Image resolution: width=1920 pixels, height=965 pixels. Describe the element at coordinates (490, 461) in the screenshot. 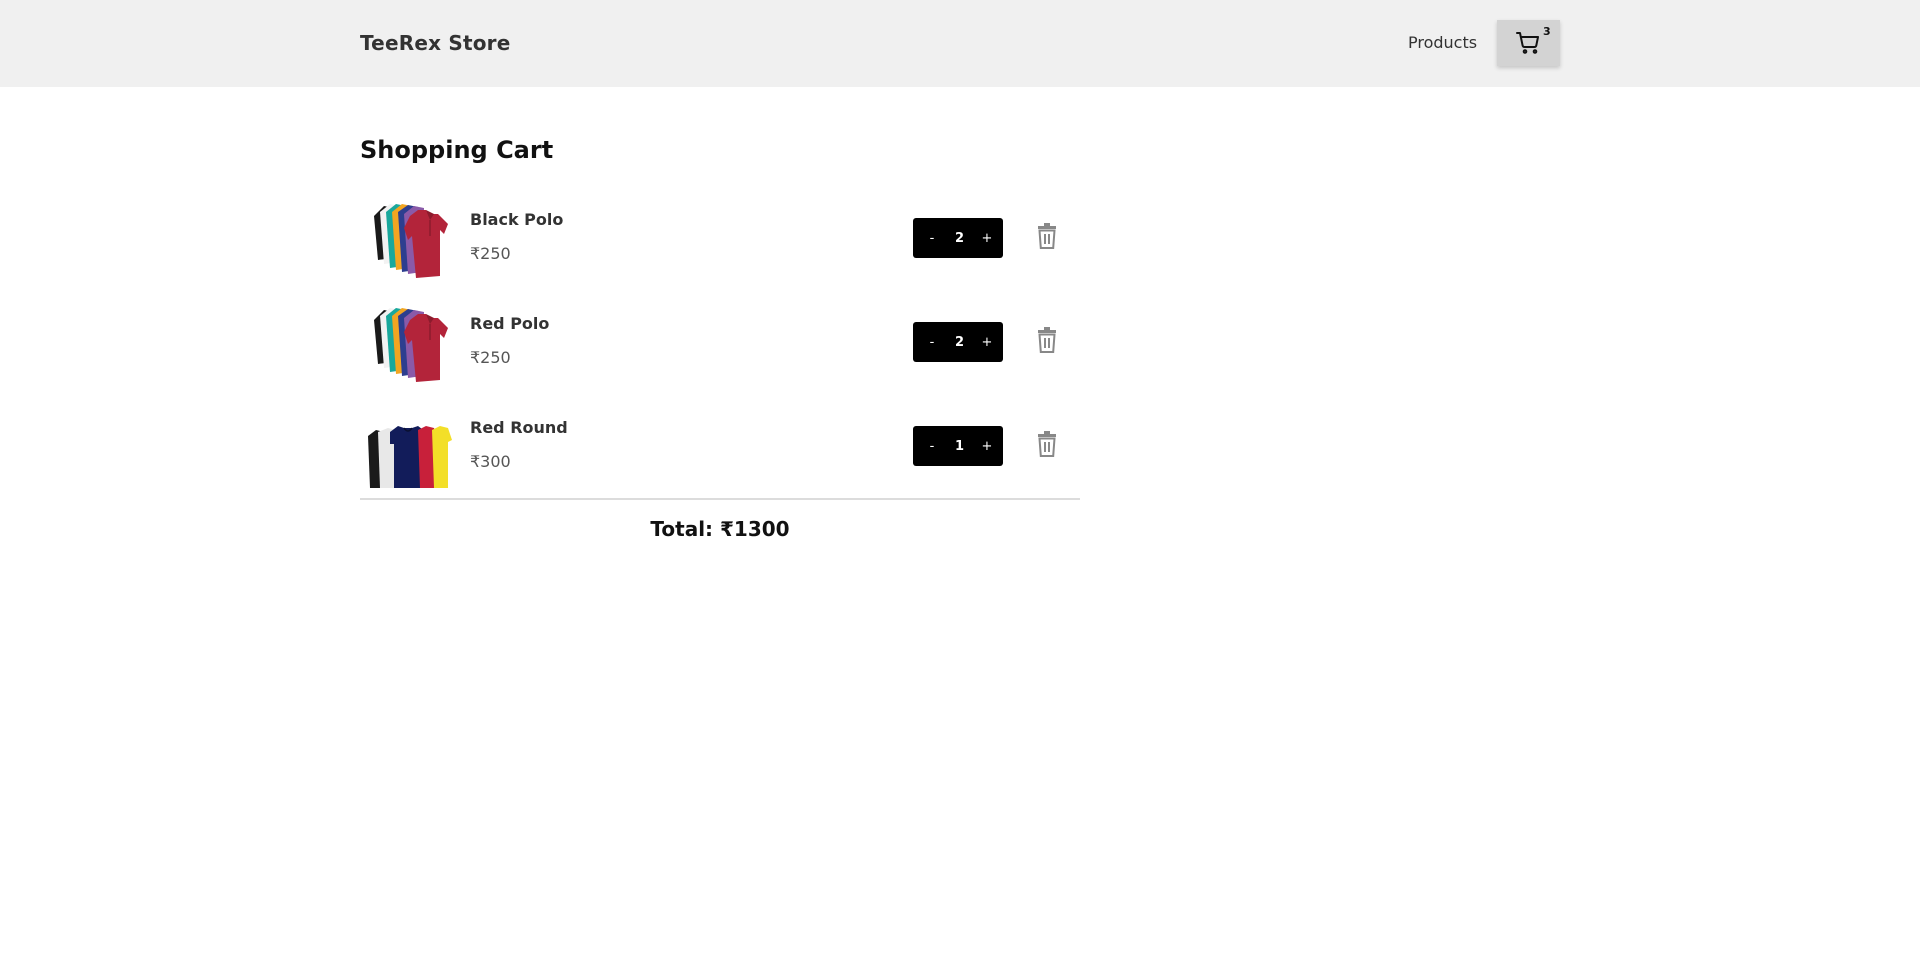

I see `product-price: ₹300` at that location.